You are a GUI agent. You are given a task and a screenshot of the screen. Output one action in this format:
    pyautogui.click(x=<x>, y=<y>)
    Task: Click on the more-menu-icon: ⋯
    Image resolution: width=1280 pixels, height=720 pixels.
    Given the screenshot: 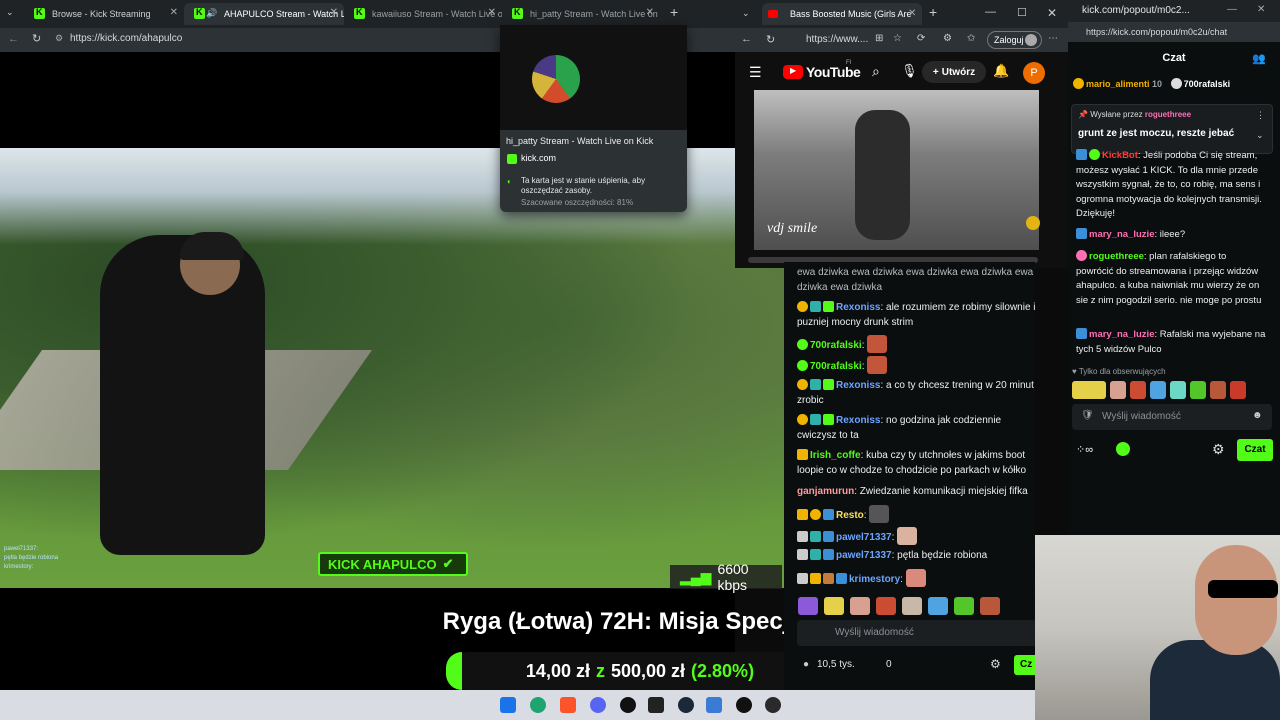 What is the action you would take?
    pyautogui.click(x=1053, y=38)
    